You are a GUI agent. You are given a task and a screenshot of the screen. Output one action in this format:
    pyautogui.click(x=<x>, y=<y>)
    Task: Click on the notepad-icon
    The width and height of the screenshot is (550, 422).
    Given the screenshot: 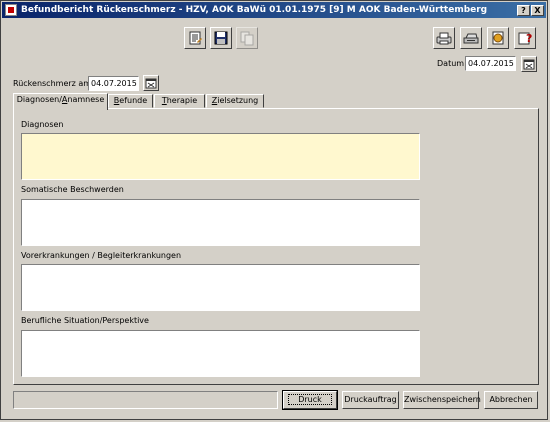 What is the action you would take?
    pyautogui.click(x=195, y=38)
    